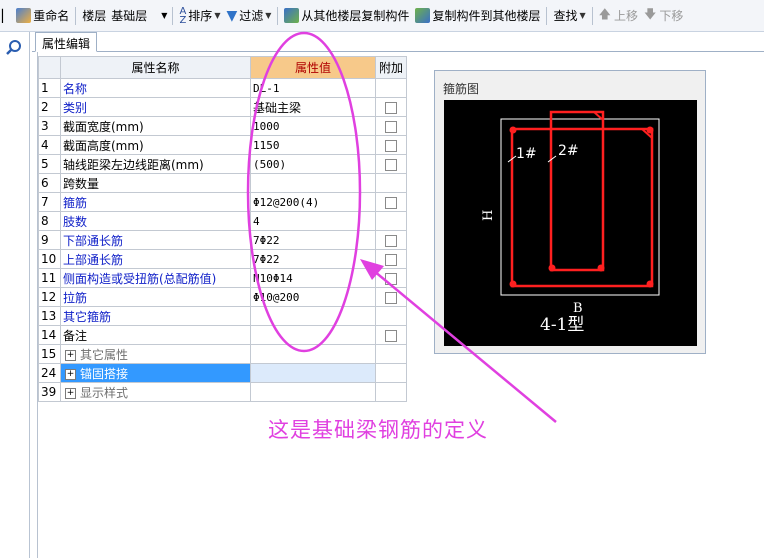 This screenshot has height=558, width=764. Describe the element at coordinates (313, 126) in the screenshot. I see `property-value: 1000` at that location.